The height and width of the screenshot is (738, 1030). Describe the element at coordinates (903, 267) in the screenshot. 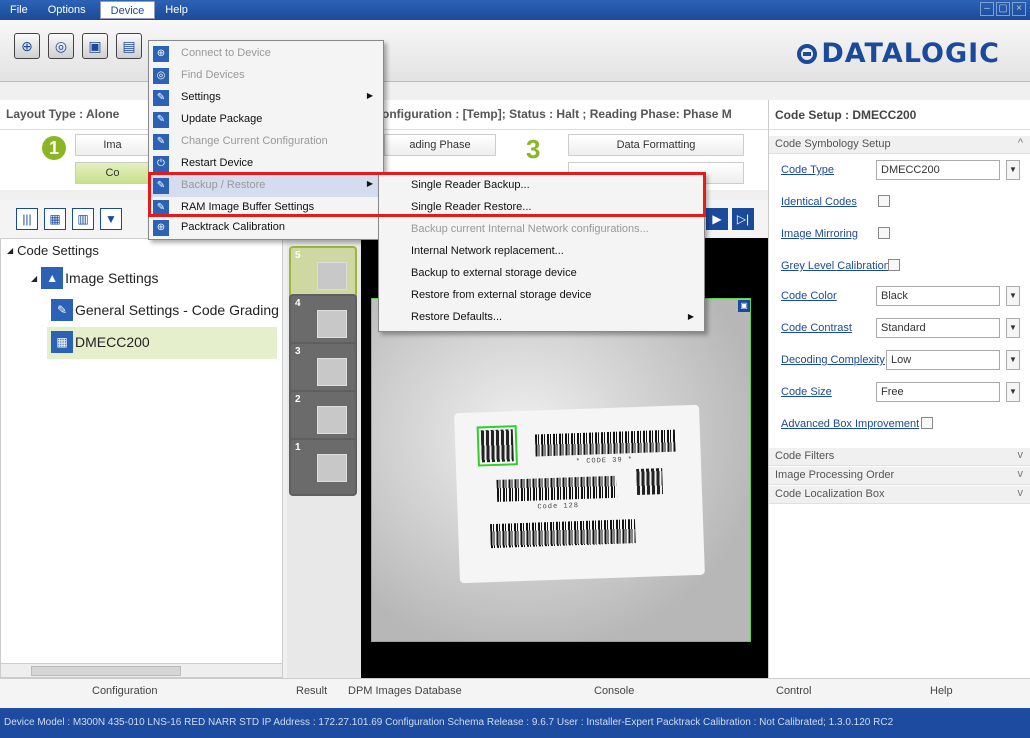

I see `grey-level-row: Grey Level Calibration` at that location.